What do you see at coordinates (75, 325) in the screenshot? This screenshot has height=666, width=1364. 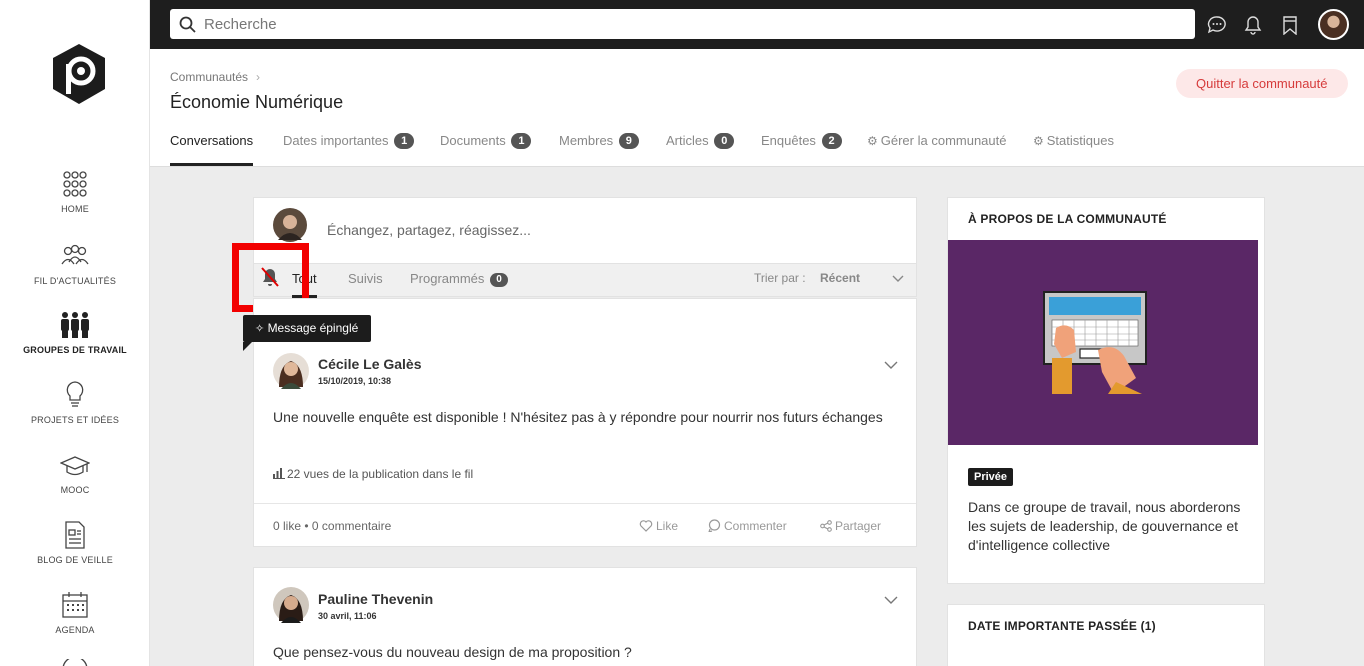 I see `group-icon` at bounding box center [75, 325].